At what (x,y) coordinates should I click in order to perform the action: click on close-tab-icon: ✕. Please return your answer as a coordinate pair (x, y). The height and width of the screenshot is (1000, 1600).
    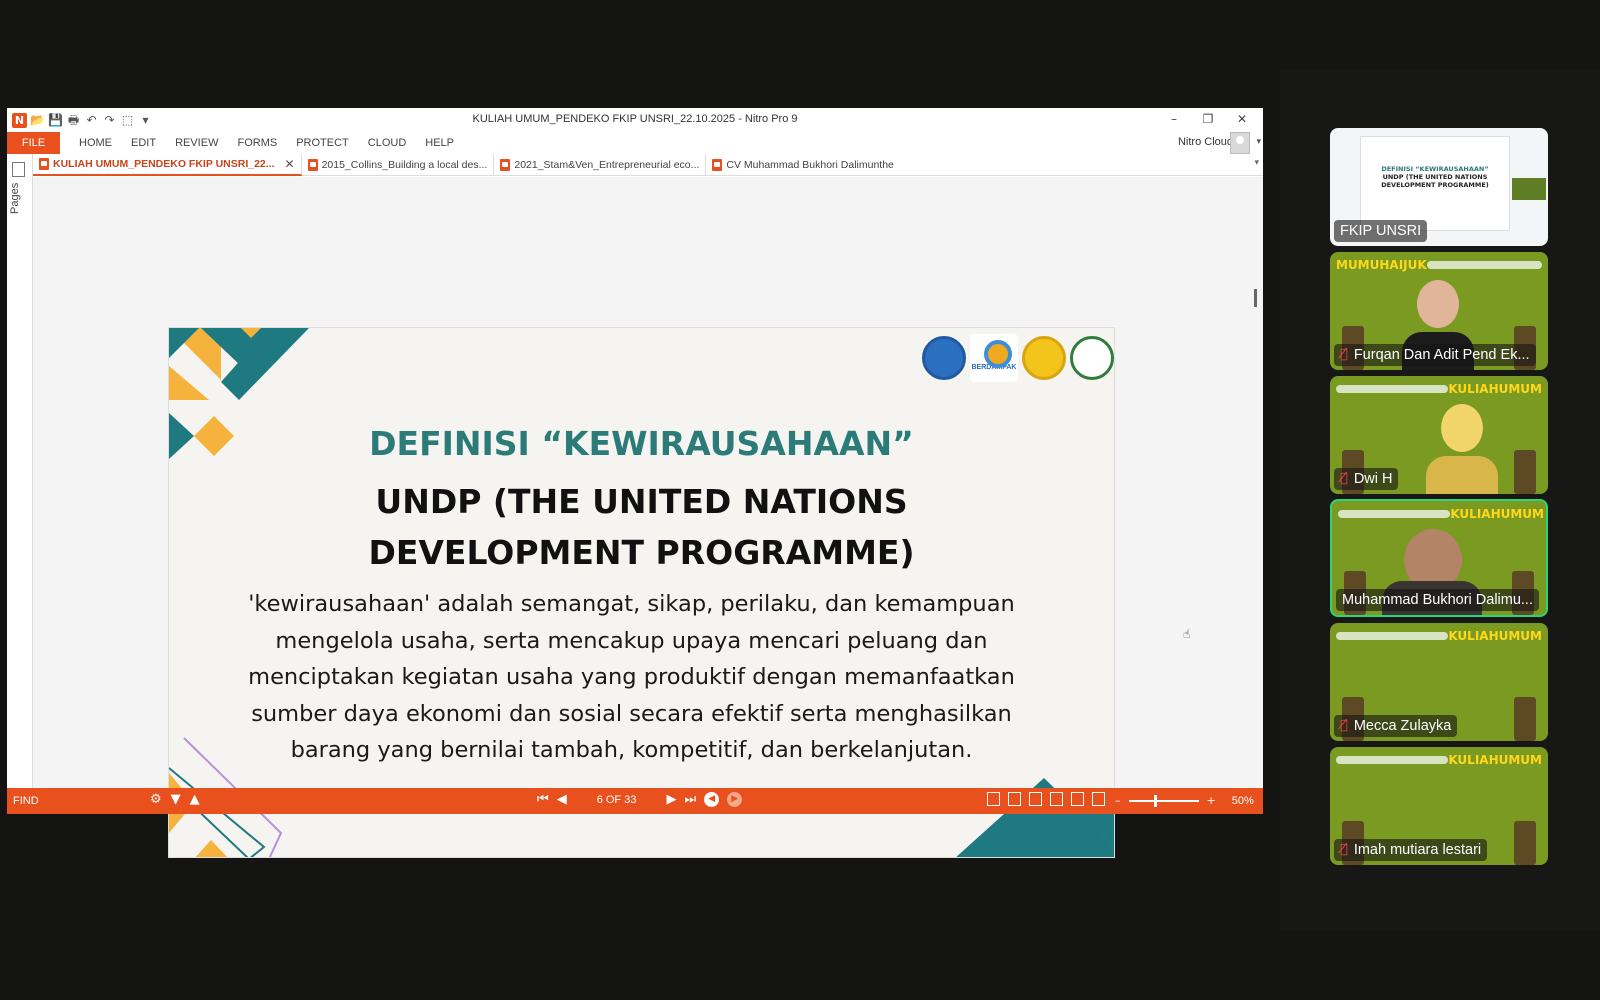
    Looking at the image, I should click on (290, 164).